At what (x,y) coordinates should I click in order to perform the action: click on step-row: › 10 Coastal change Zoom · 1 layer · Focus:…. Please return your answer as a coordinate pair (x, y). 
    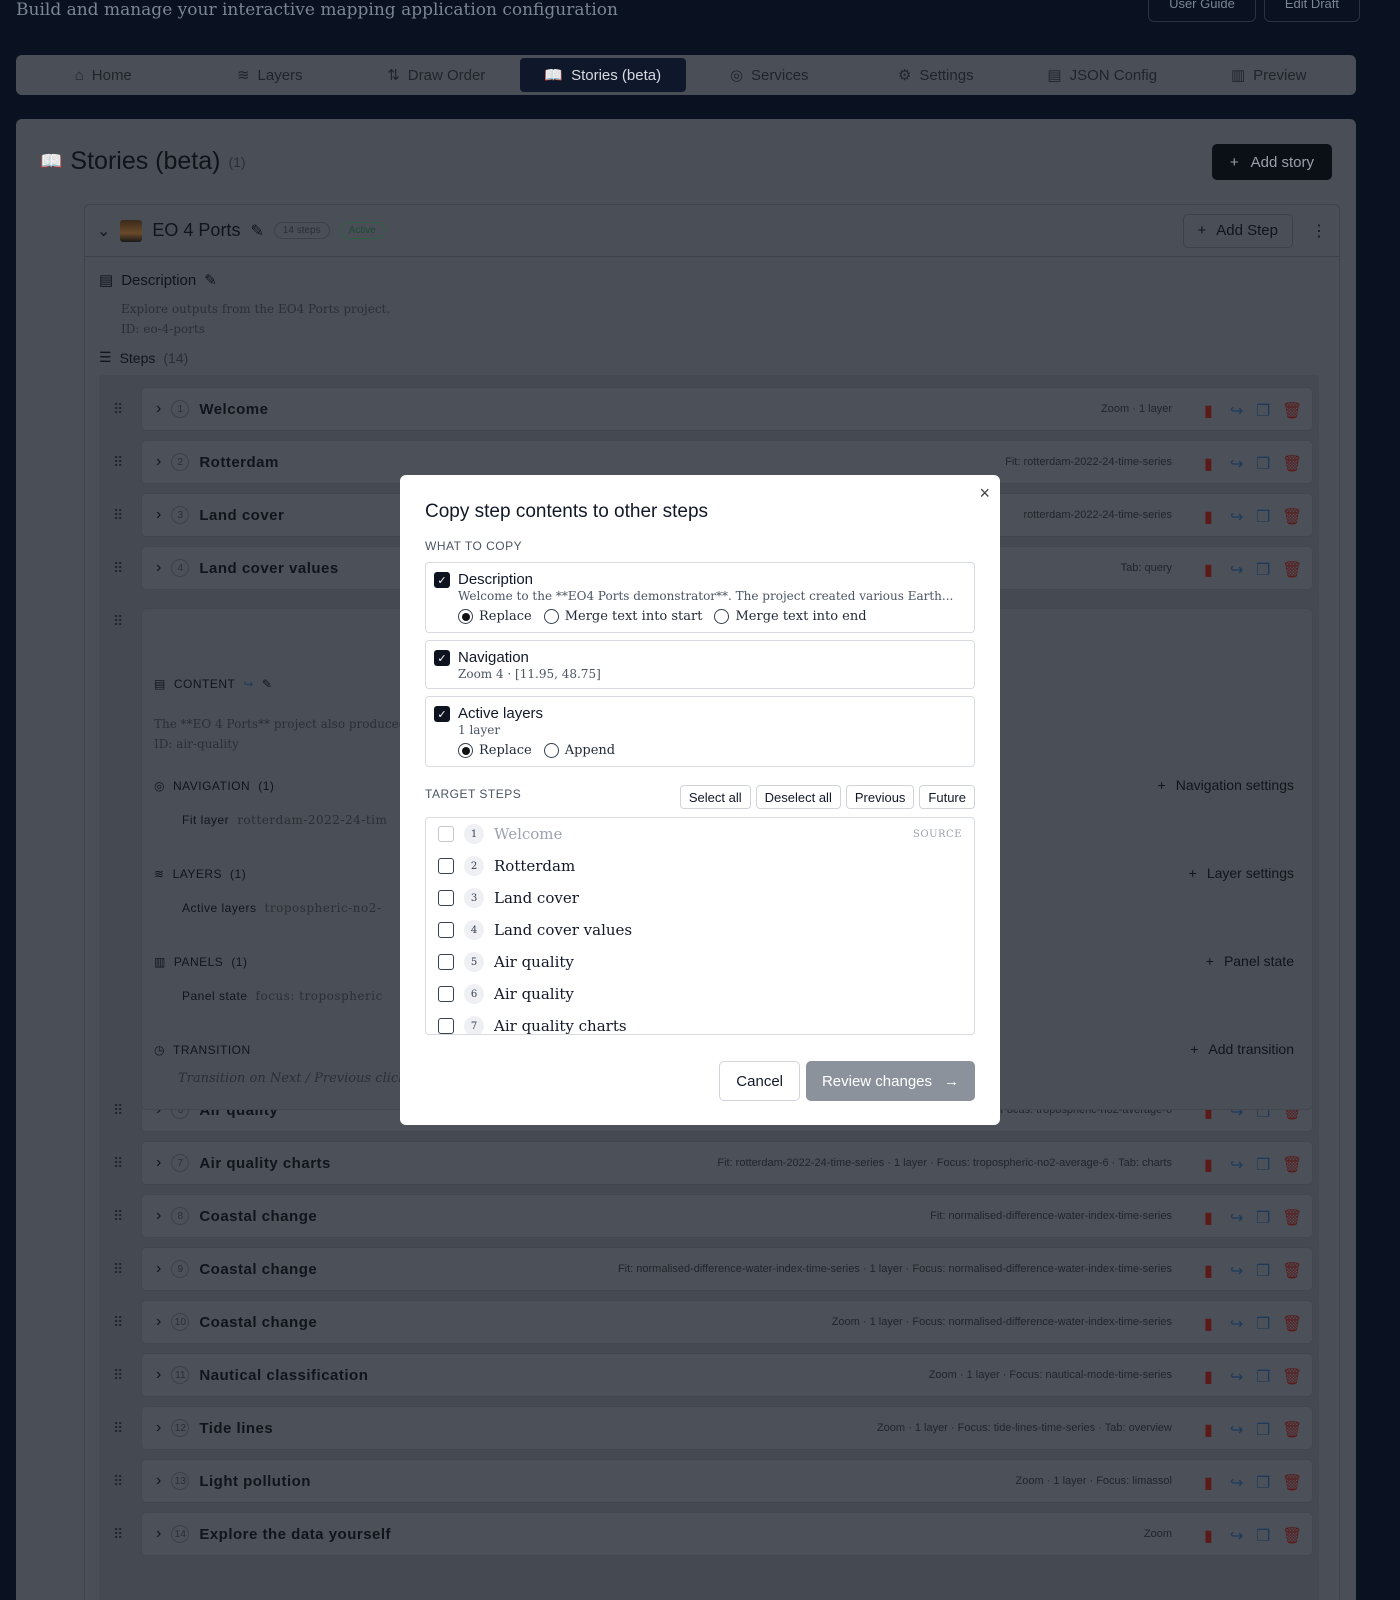
    Looking at the image, I should click on (727, 1322).